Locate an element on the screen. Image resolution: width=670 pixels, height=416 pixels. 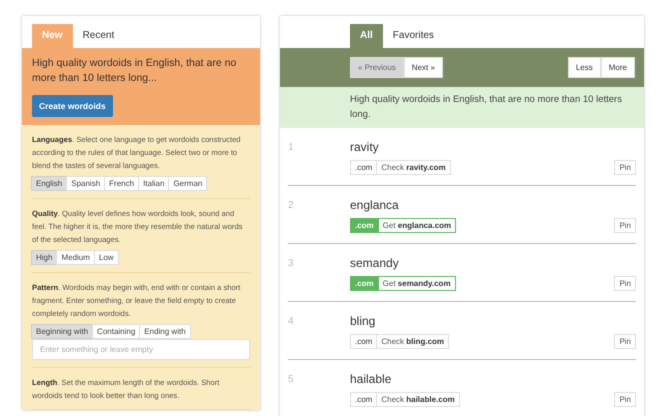
option-button: Low is located at coordinates (106, 257).